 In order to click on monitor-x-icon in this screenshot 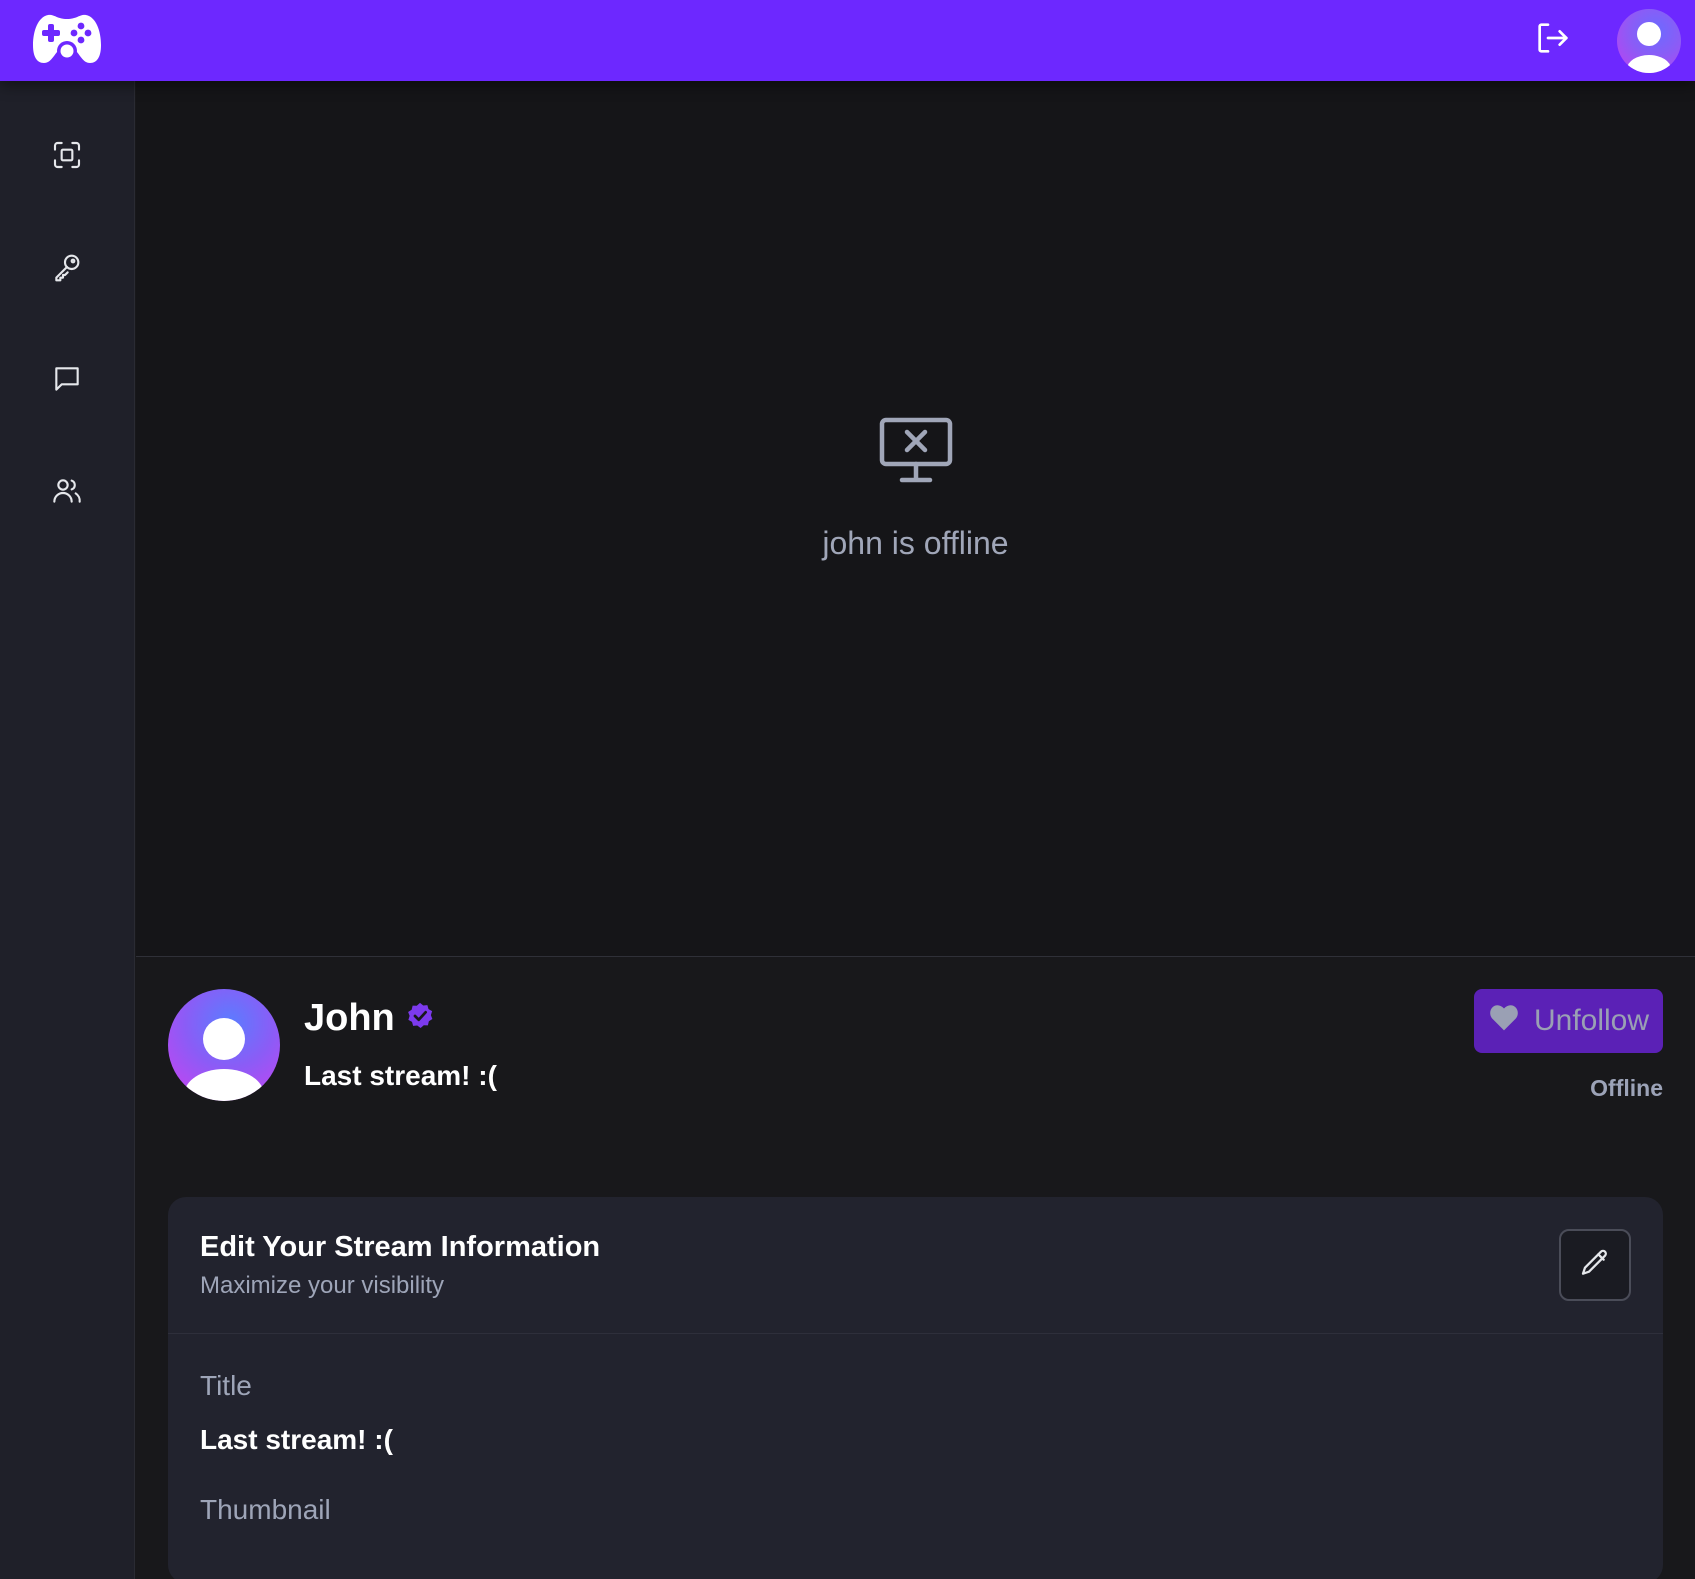, I will do `click(916, 453)`.